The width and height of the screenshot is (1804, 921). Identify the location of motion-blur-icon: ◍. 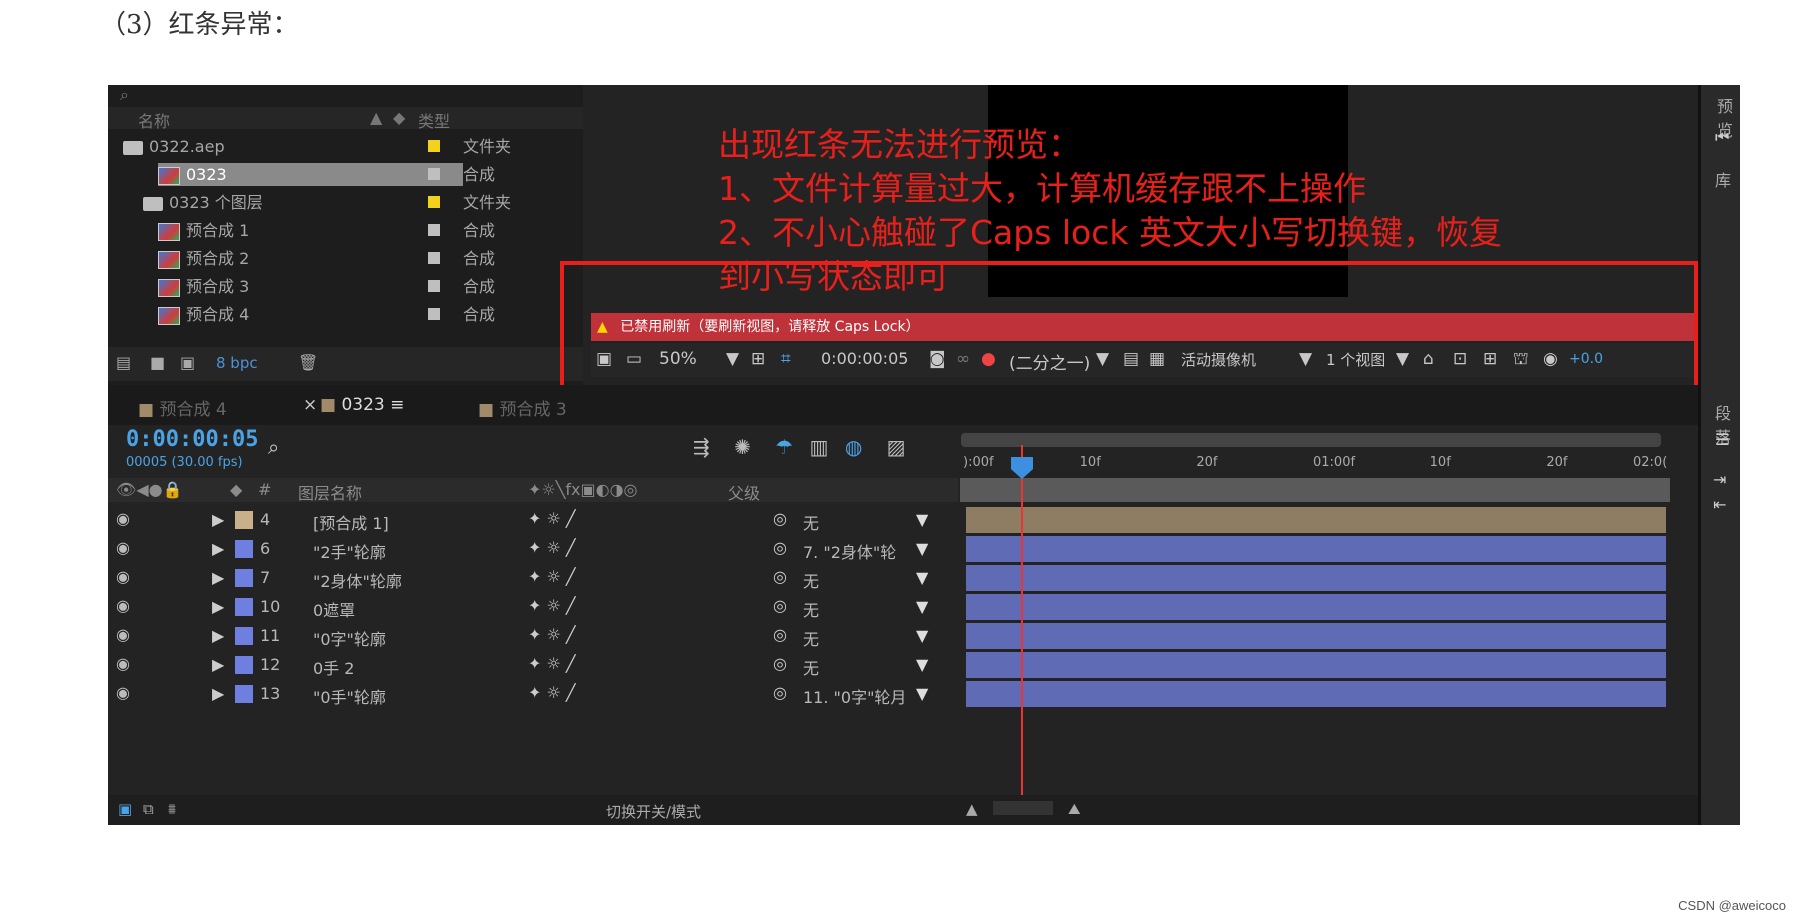
(853, 447).